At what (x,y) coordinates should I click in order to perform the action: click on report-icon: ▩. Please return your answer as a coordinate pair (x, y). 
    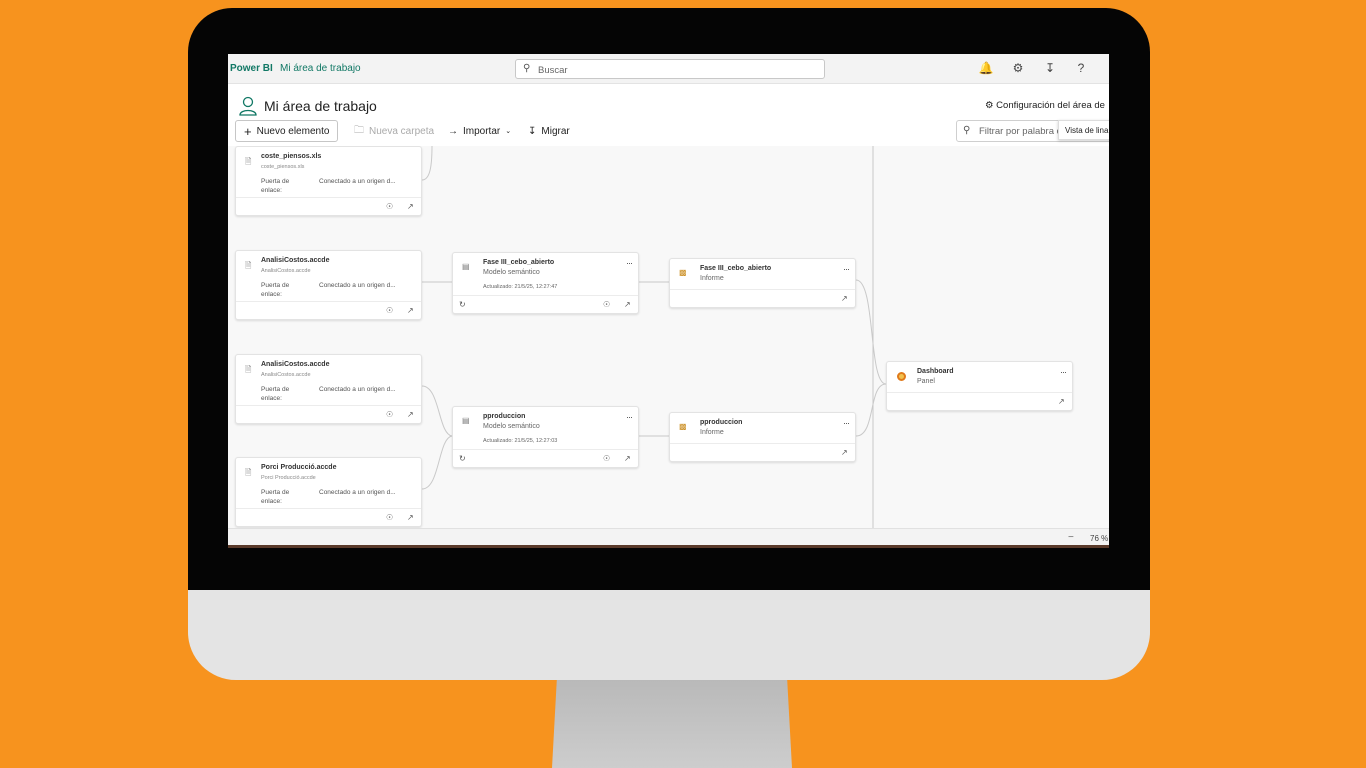
    Looking at the image, I should click on (683, 426).